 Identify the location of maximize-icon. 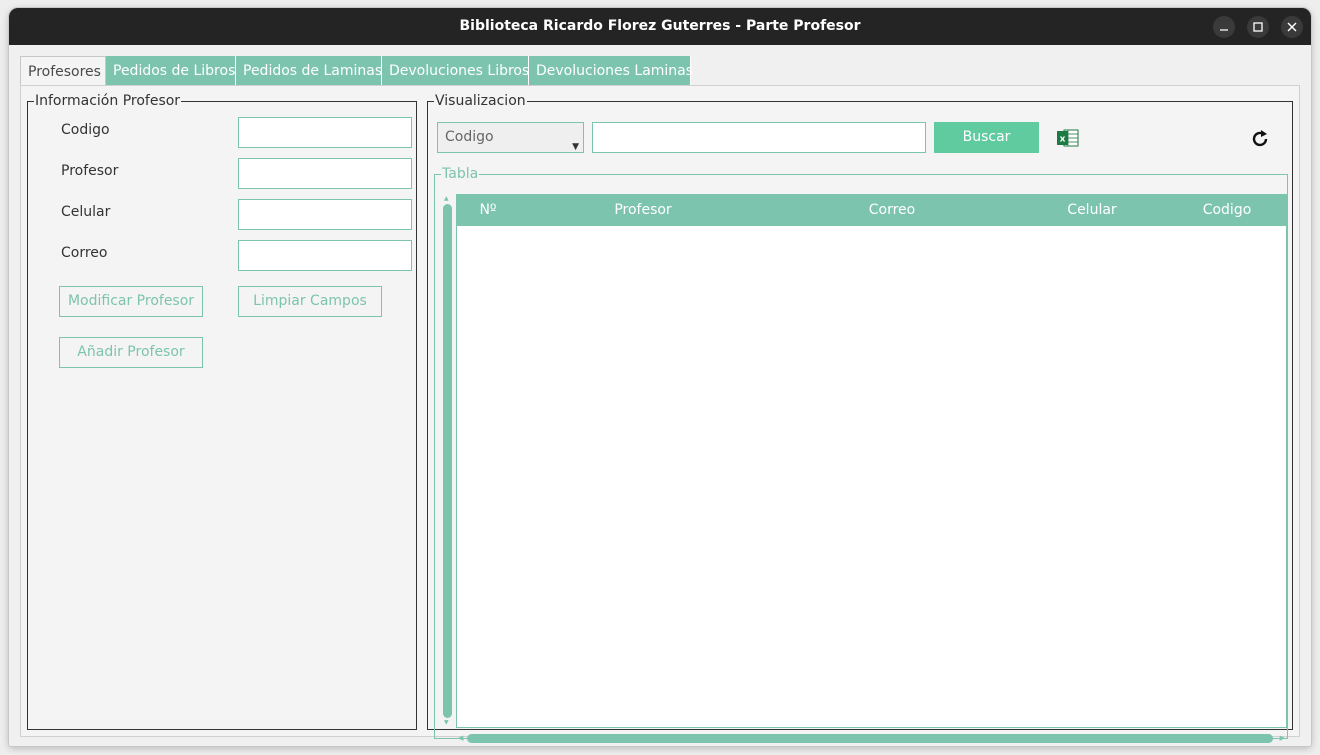
(1258, 27).